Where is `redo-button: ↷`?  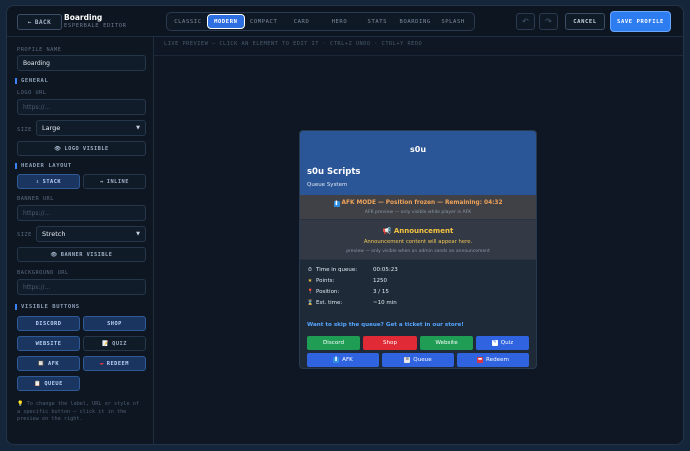 redo-button: ↷ is located at coordinates (548, 21).